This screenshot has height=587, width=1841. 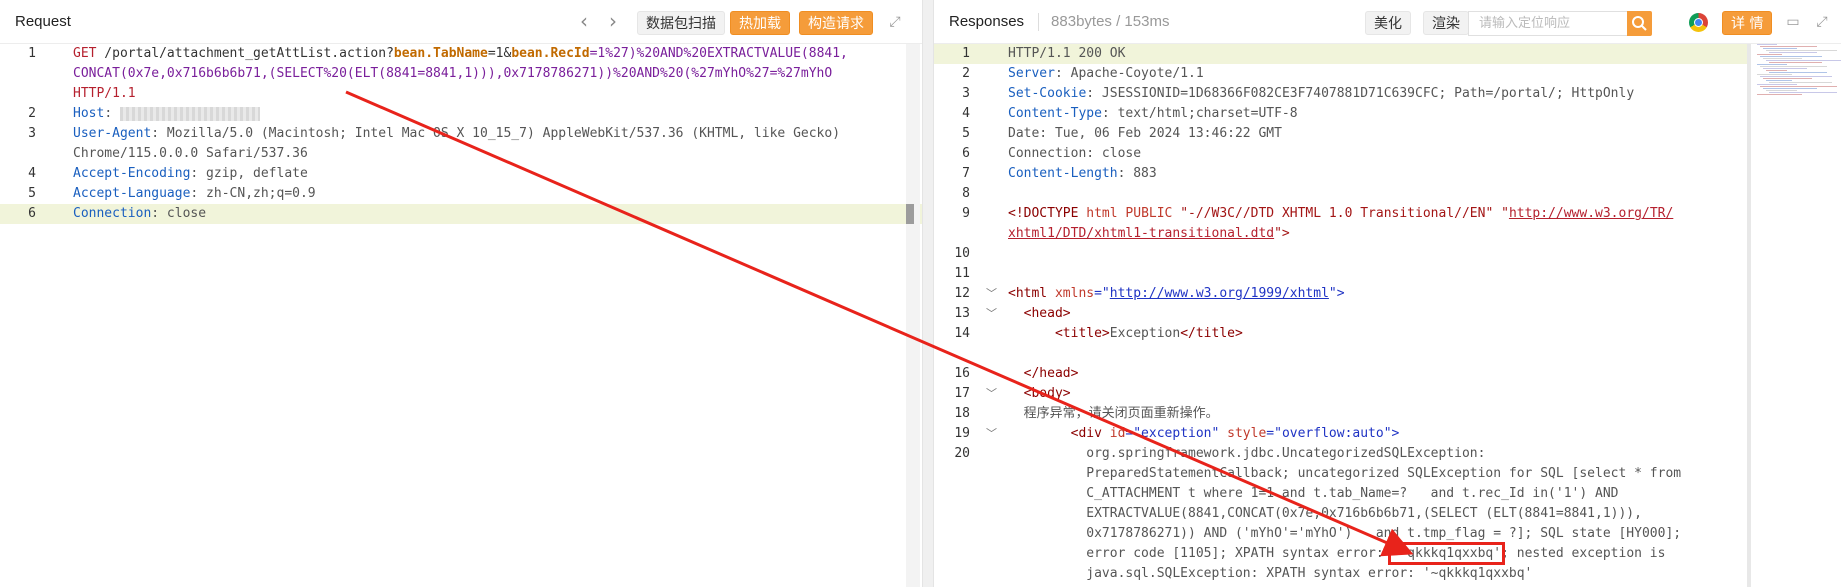 I want to click on code-line: Content-Length: 883, so click(x=1082, y=174).